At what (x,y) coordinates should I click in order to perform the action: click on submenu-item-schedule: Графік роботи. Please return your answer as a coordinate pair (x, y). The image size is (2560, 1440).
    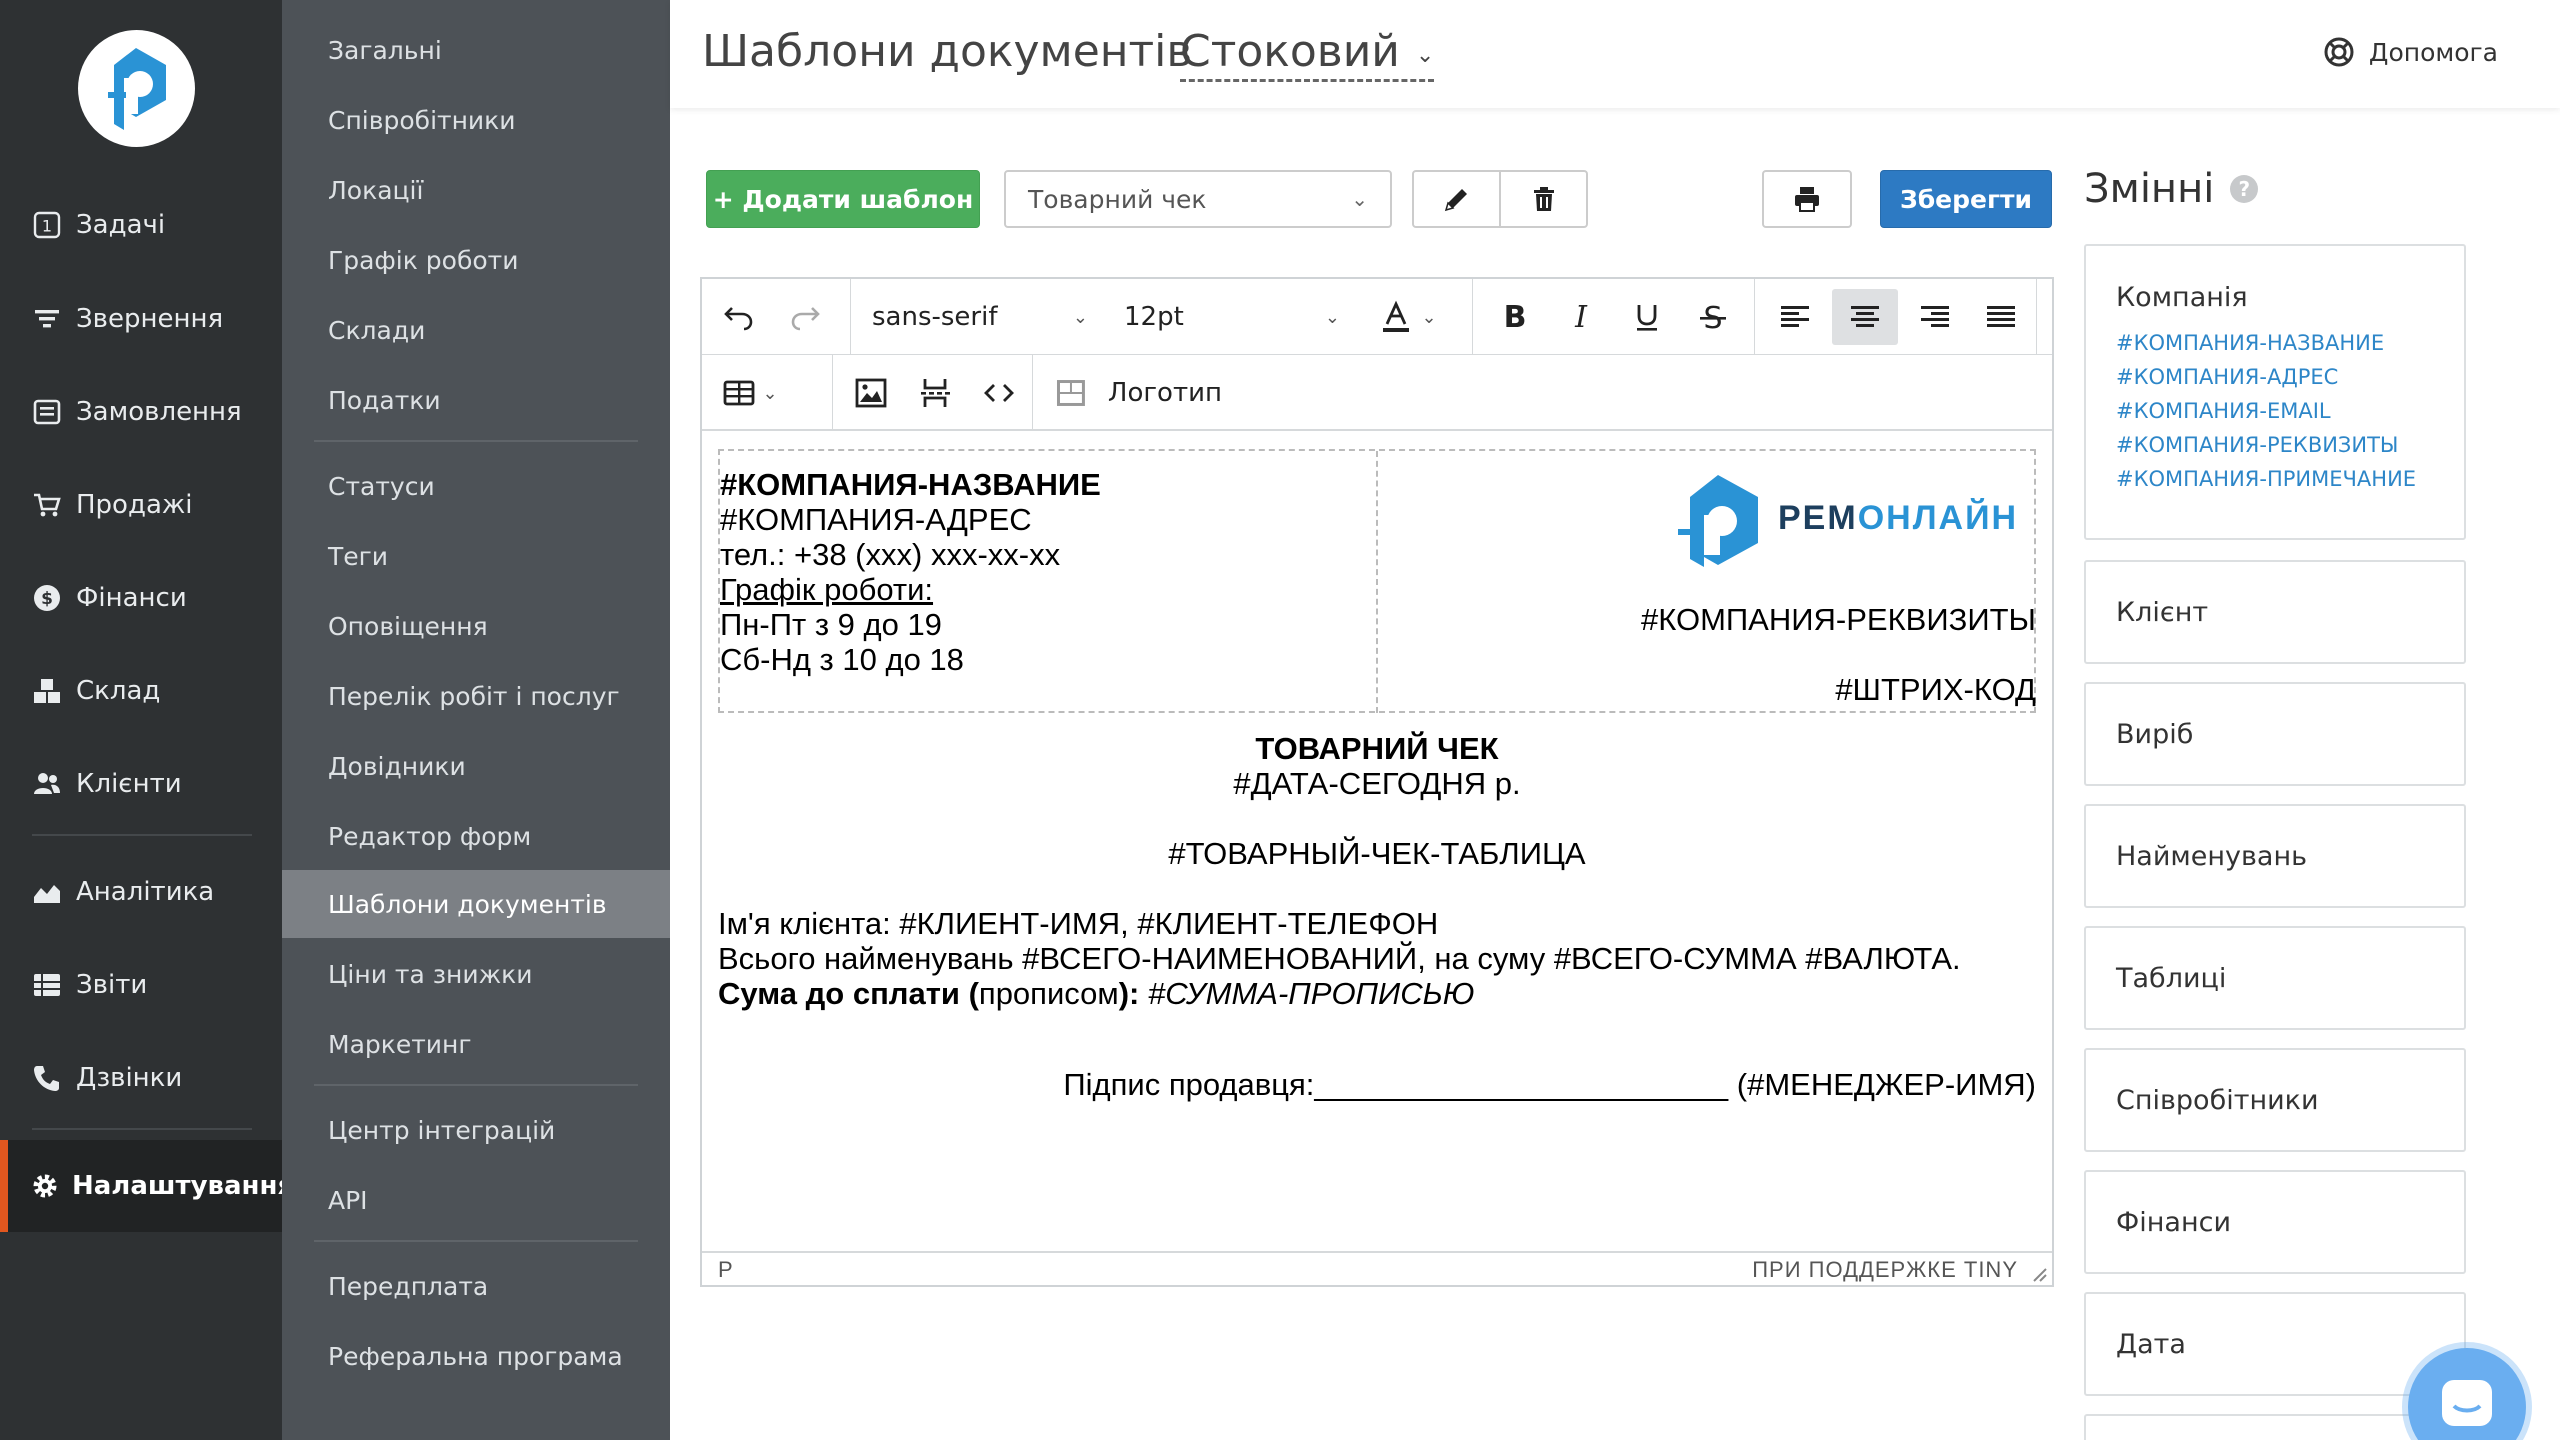
    Looking at the image, I should click on (476, 260).